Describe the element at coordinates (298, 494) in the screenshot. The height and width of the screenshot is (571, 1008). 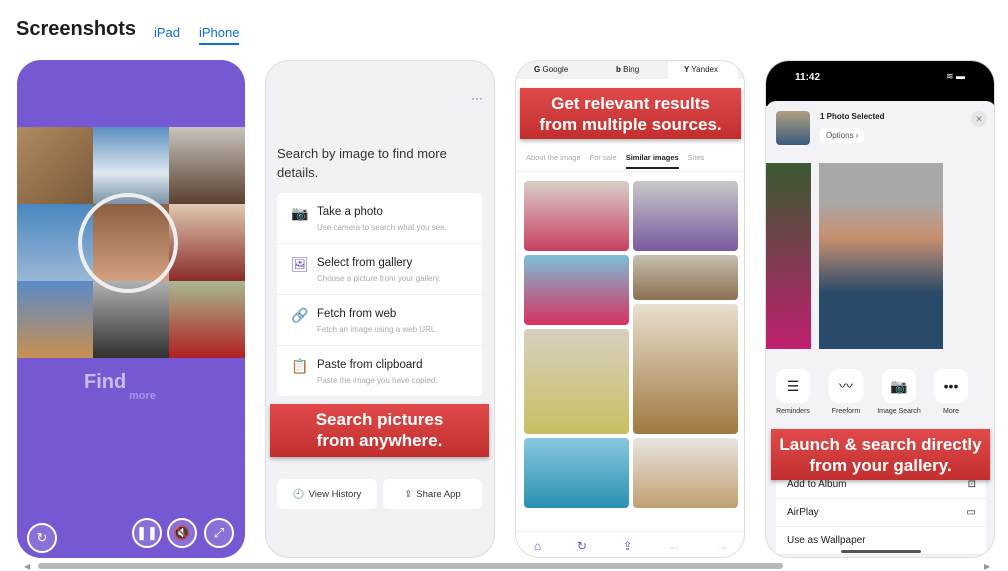
I see `history-icon: 🕘` at that location.